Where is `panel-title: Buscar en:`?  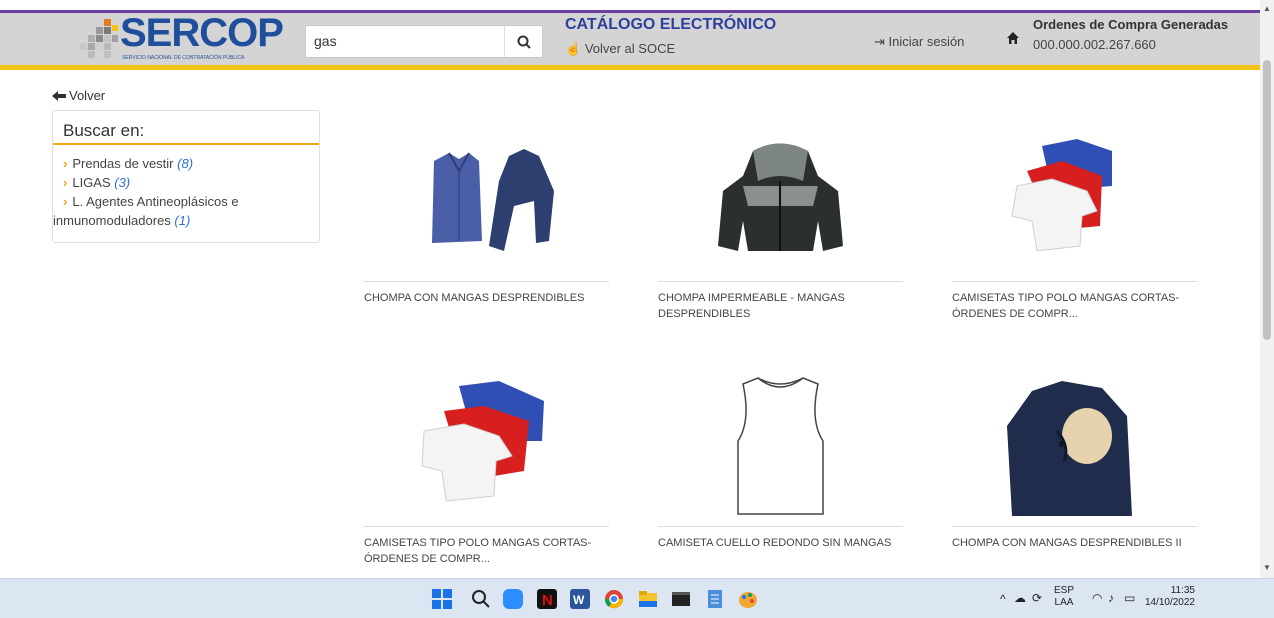 panel-title: Buscar en: is located at coordinates (104, 130).